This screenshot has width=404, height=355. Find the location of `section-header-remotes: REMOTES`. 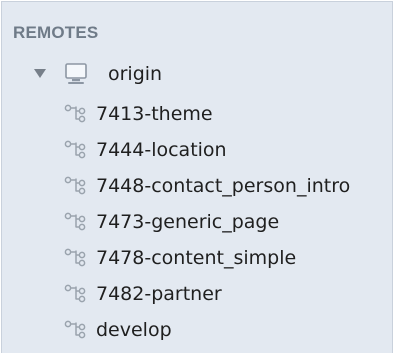

section-header-remotes: REMOTES is located at coordinates (56, 32).